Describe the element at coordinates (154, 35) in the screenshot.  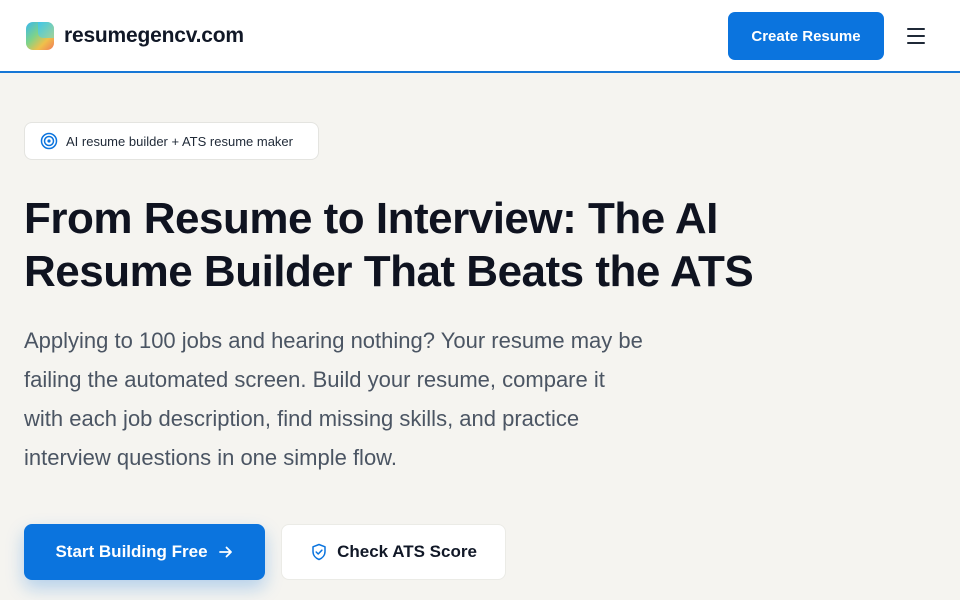
I see `brand-name: resumegencv.com` at that location.